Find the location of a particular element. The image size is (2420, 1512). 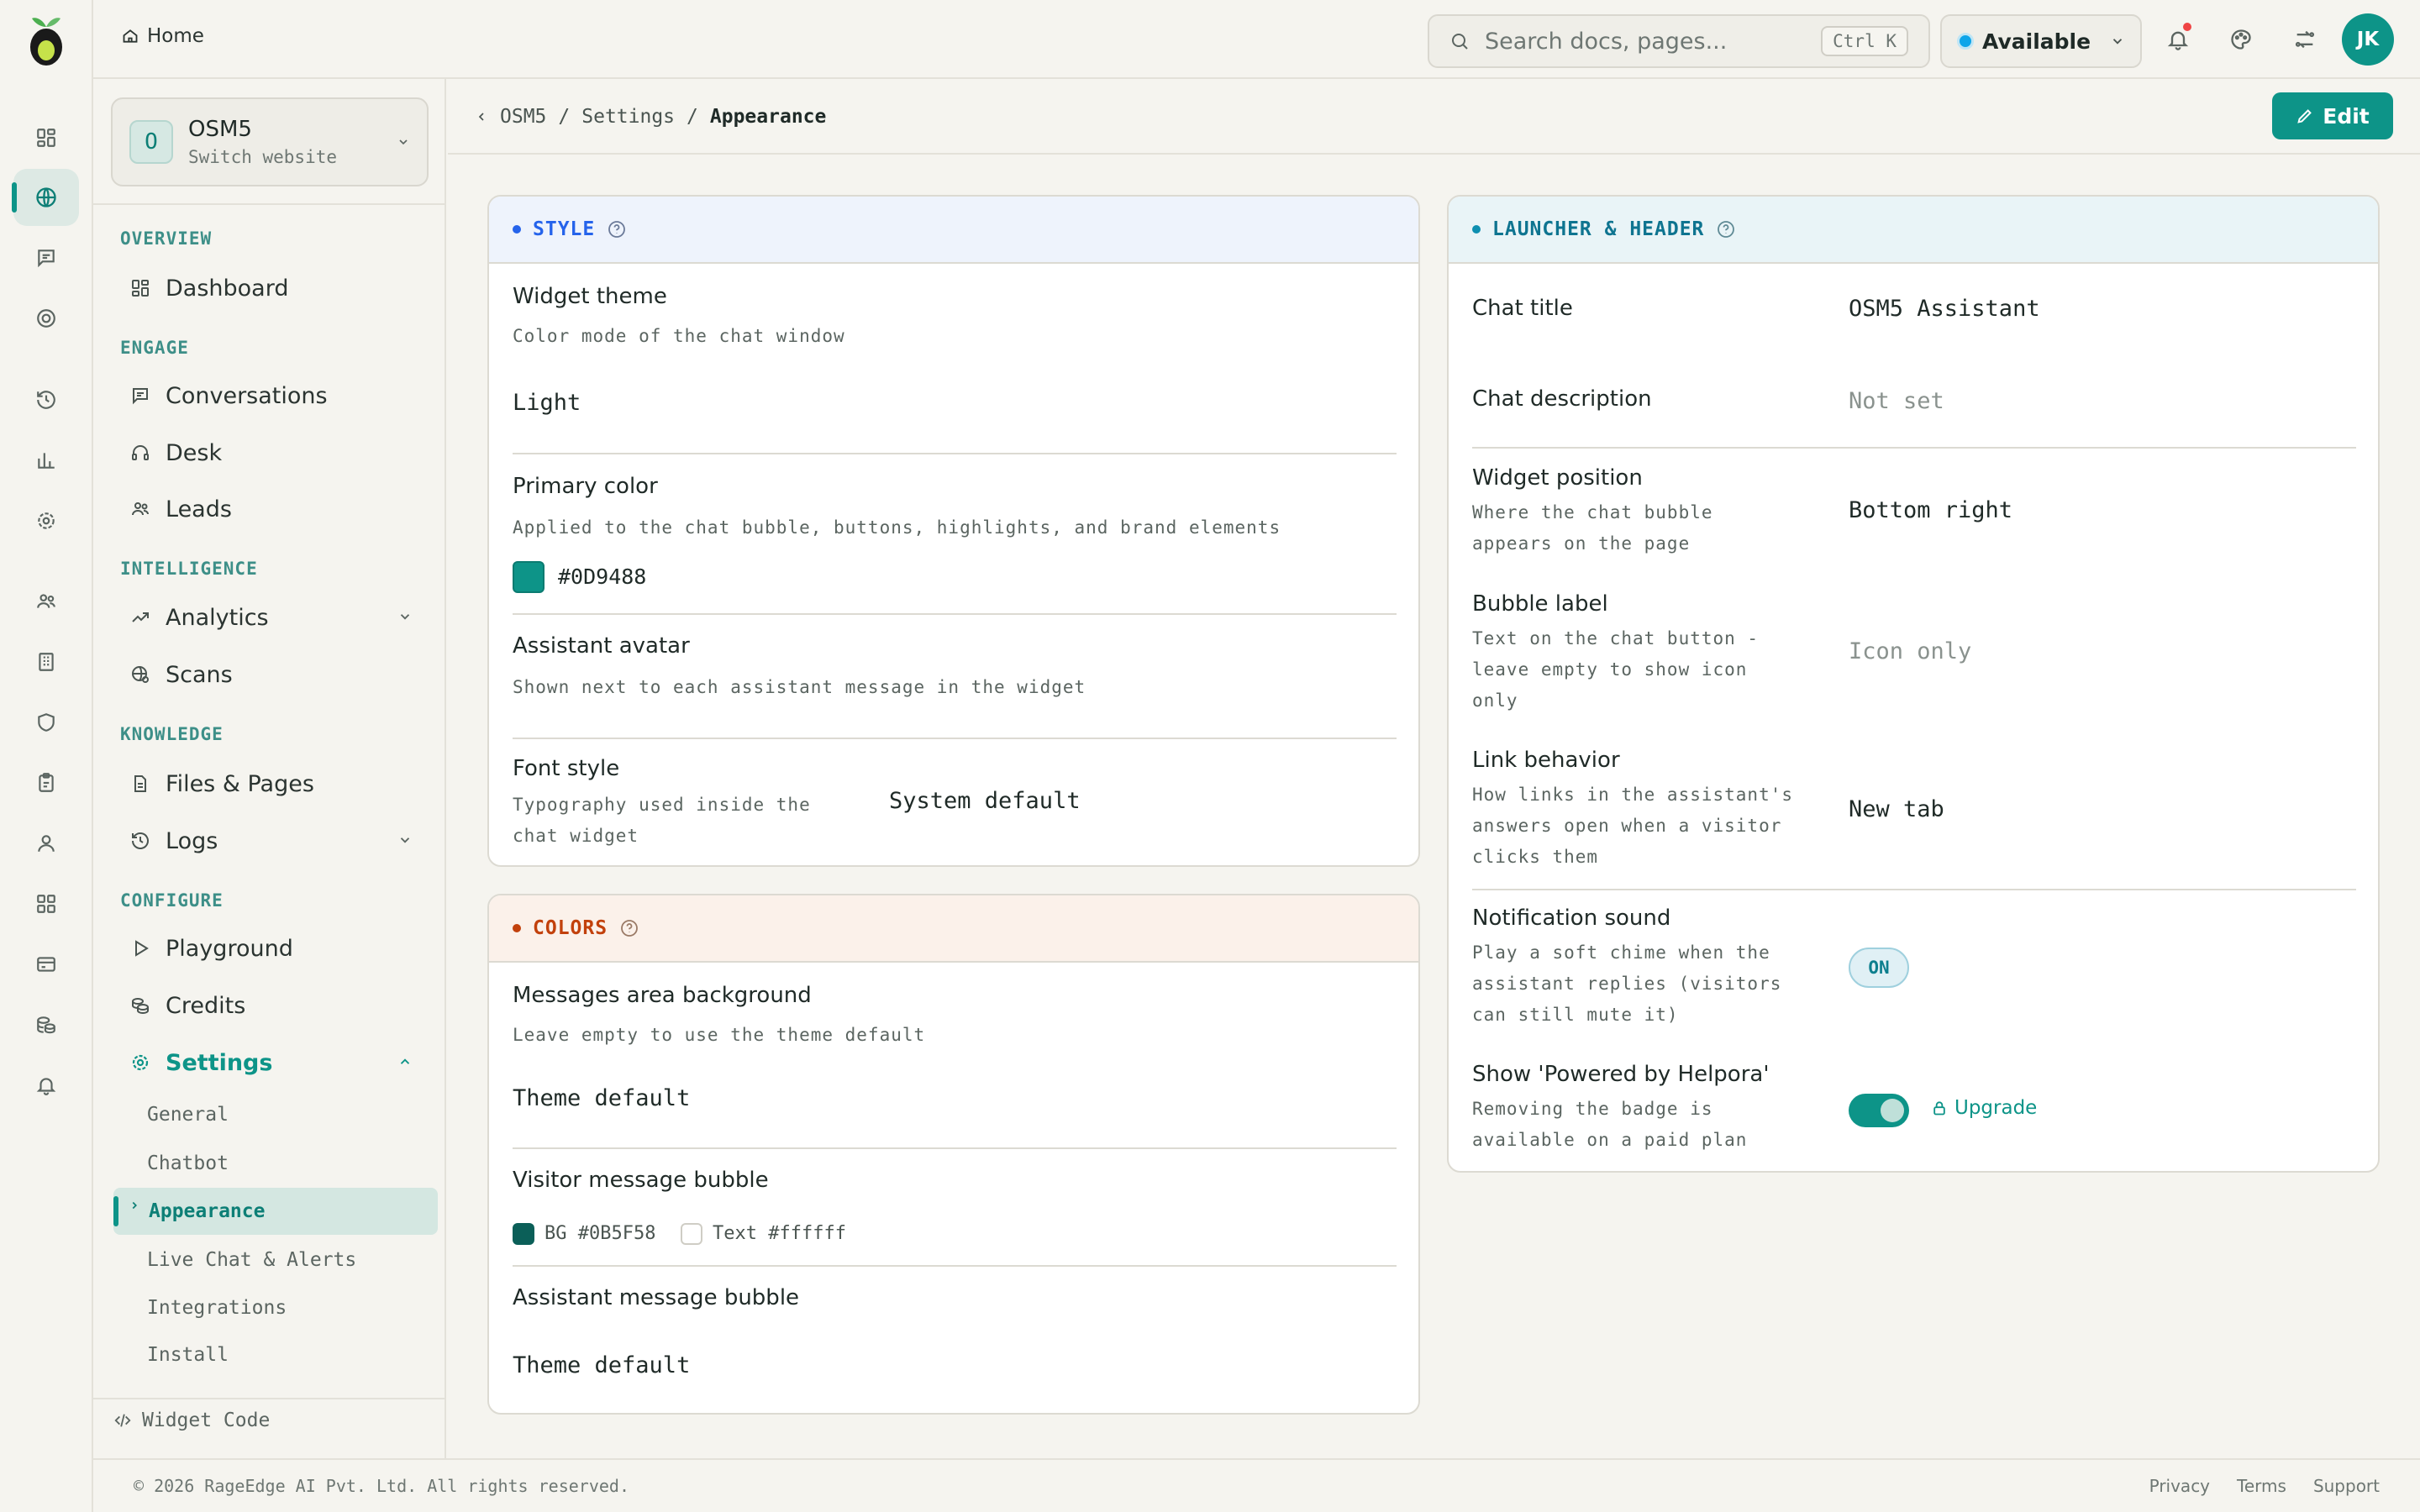

edit-button: Edit is located at coordinates (2332, 115).